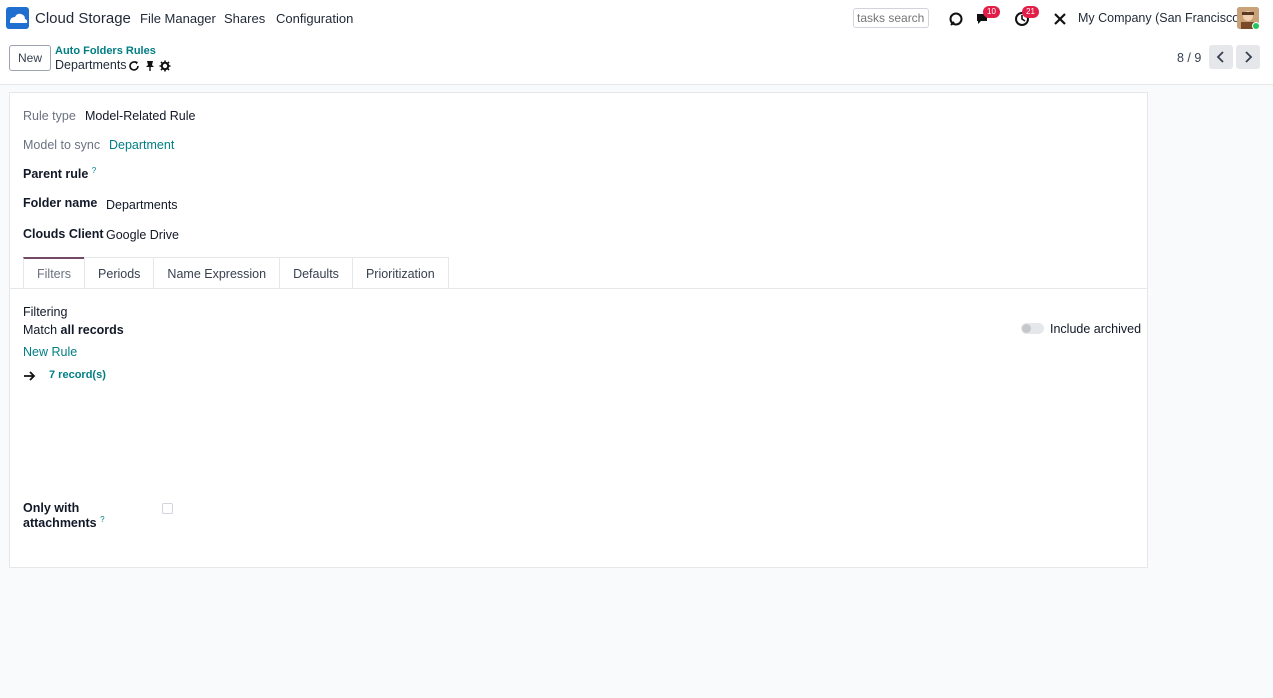 The width and height of the screenshot is (1273, 698). Describe the element at coordinates (956, 19) in the screenshot. I see `voip-phone-icon` at that location.